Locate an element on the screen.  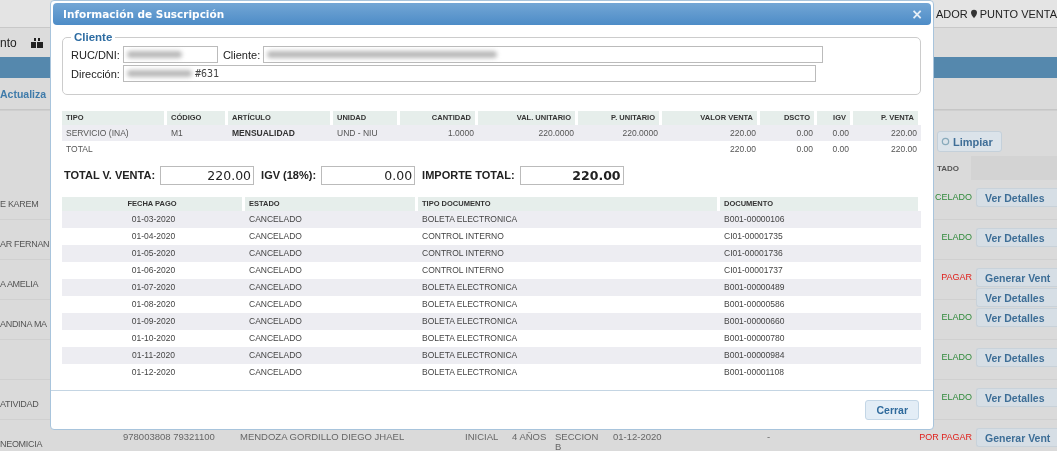
student-name: A AMELIA is located at coordinates (19, 284).